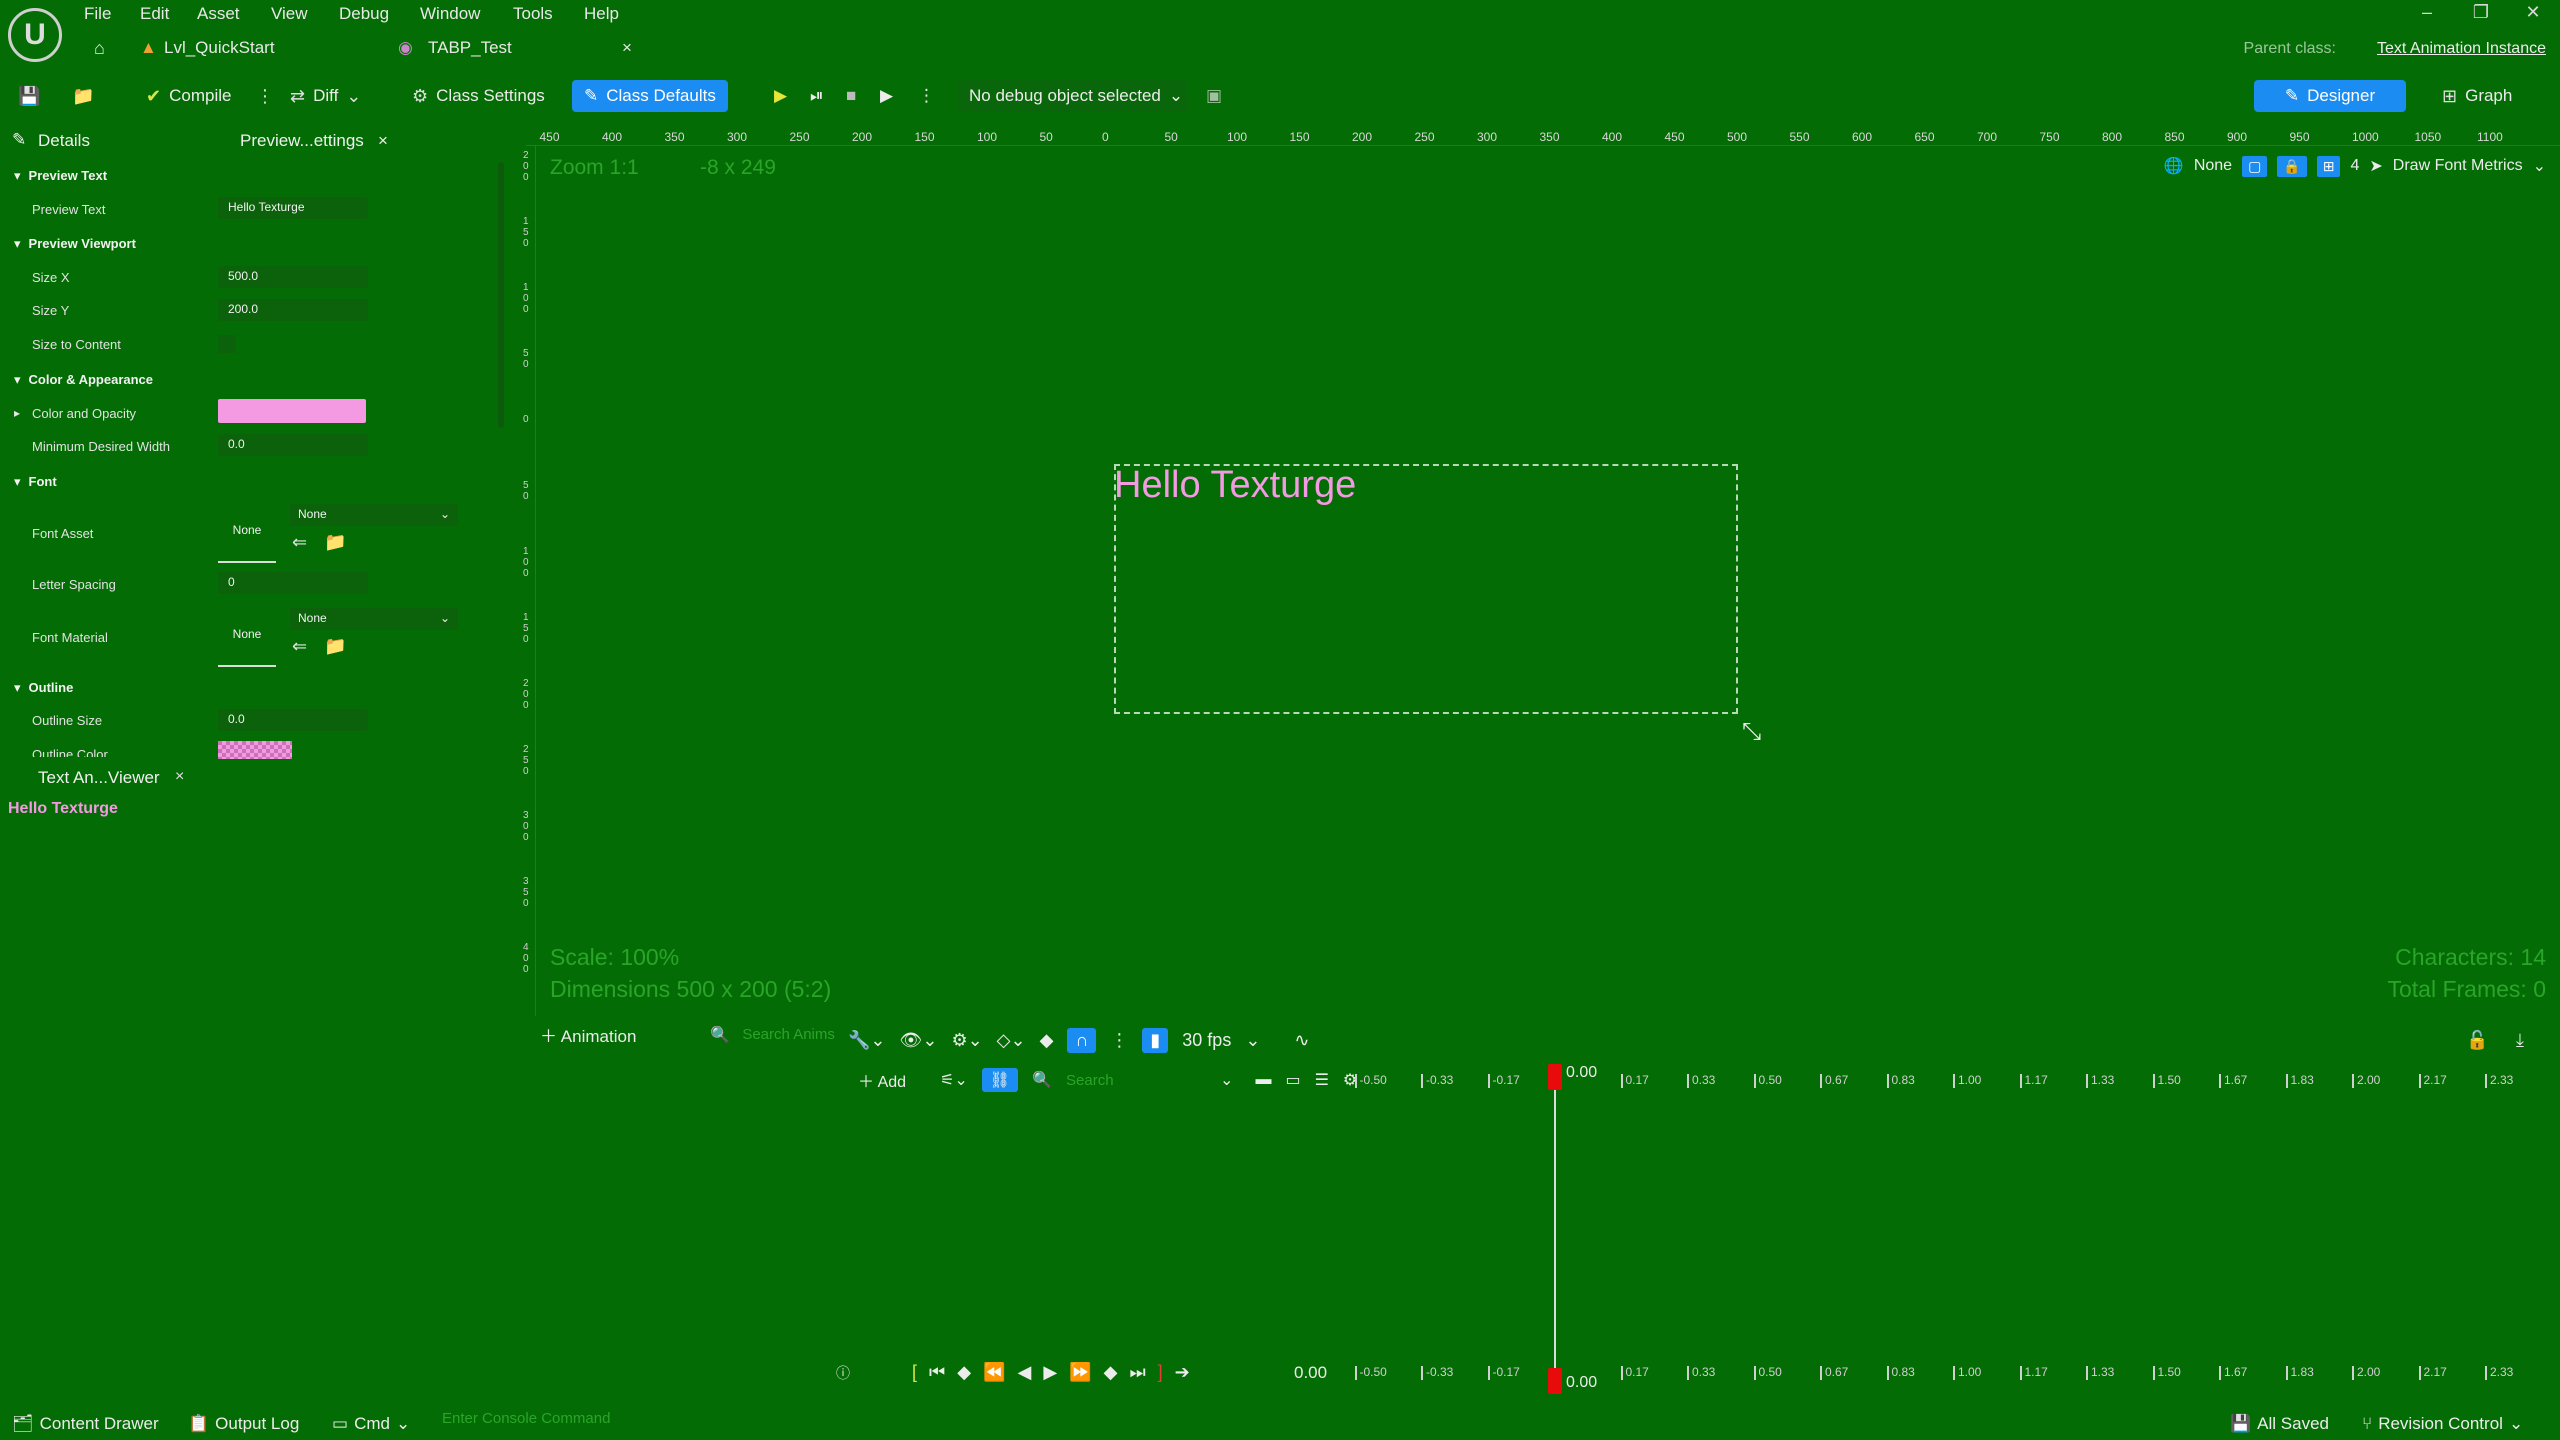 This screenshot has width=2560, height=1440. Describe the element at coordinates (99, 48) in the screenshot. I see `home-icon: ⌂` at that location.